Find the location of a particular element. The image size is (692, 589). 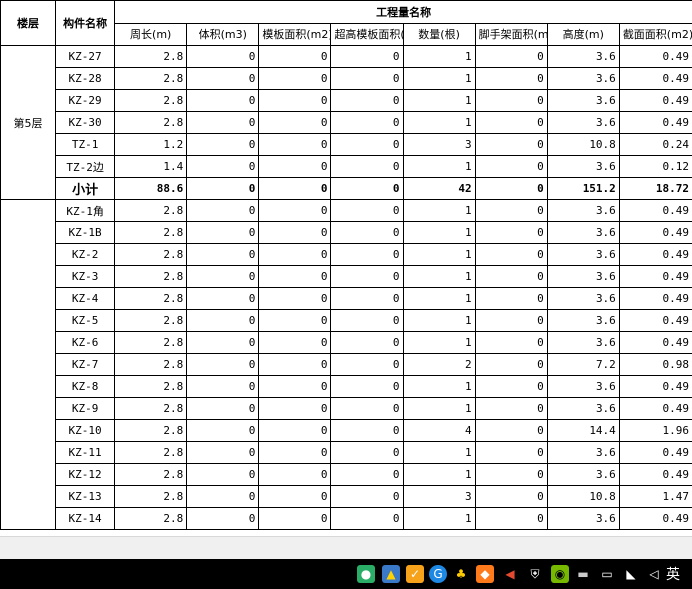

table-row: KZ-5 2.8 0 0 0 1 0 3.6 0.49 is located at coordinates (346, 320).